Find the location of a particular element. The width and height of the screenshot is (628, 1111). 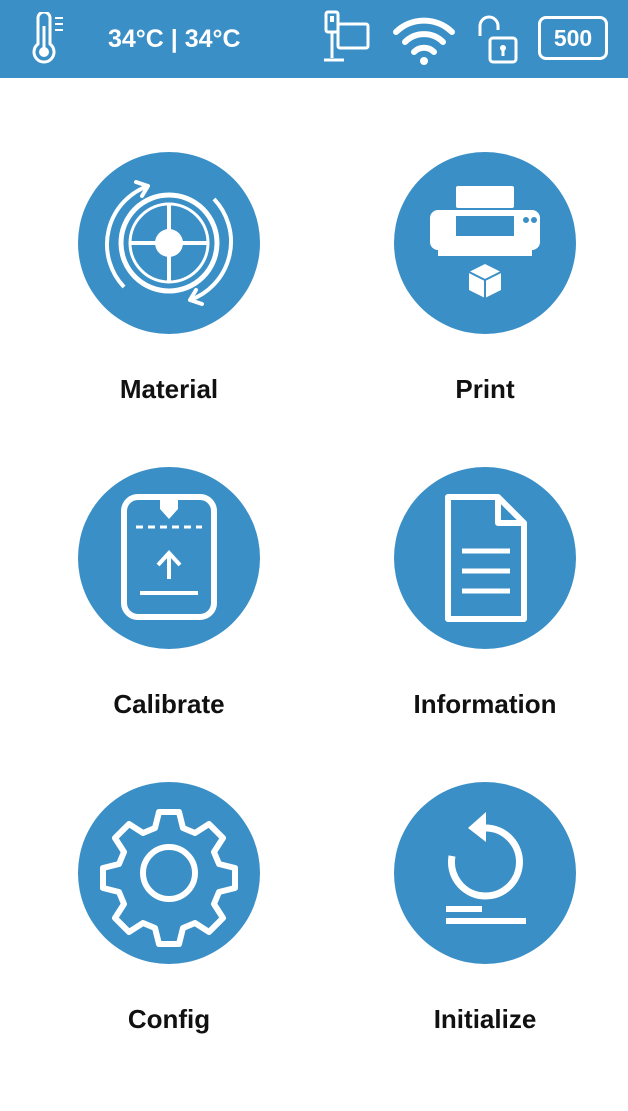

menu-item-information: Information is located at coordinates (485, 607).